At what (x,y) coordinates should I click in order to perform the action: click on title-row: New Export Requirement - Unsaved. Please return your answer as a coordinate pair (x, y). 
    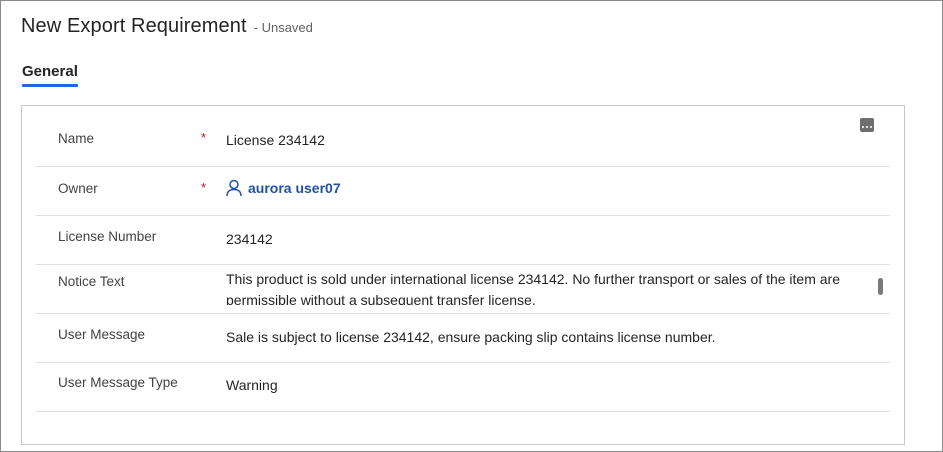
    Looking at the image, I should click on (167, 26).